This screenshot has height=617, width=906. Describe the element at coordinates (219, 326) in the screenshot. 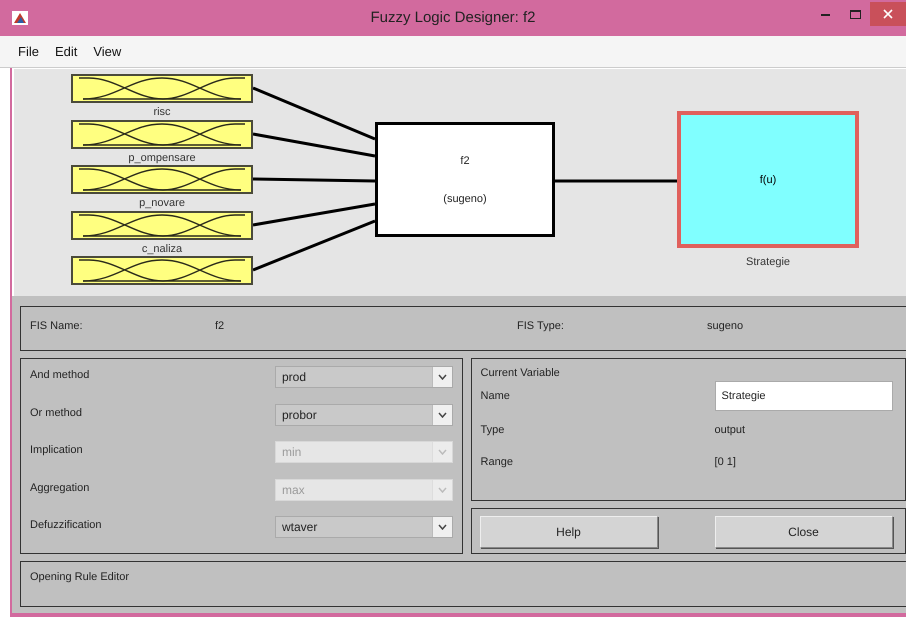

I see `fis-name-value: f2` at that location.